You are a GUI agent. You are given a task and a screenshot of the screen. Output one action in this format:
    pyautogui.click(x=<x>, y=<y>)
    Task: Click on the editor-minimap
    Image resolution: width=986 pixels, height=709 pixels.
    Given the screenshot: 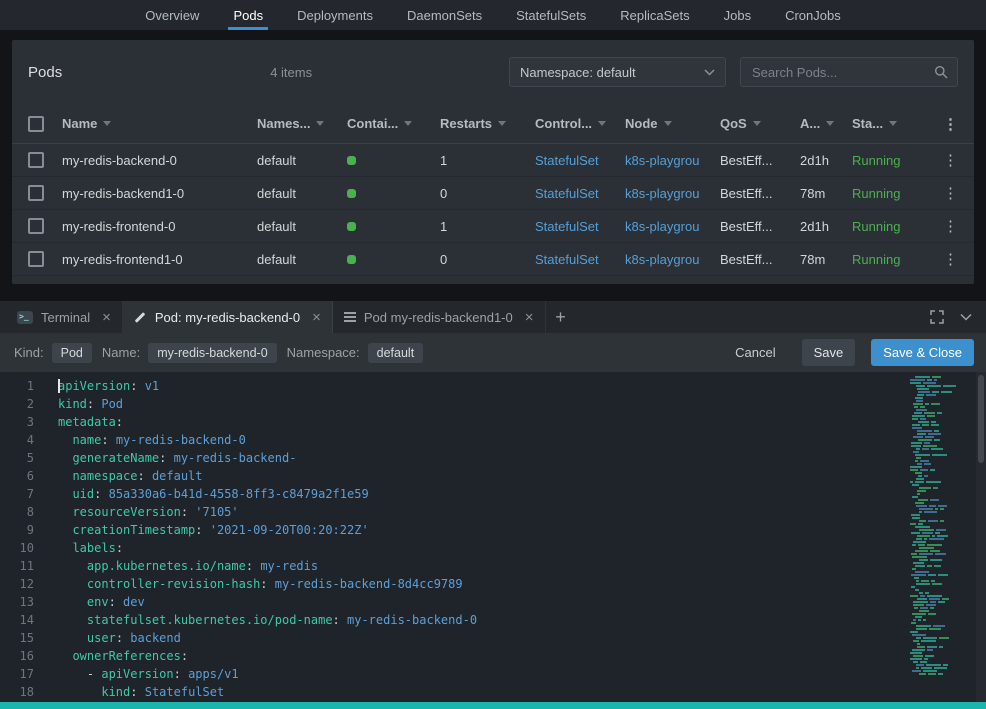 What is the action you would take?
    pyautogui.click(x=941, y=534)
    